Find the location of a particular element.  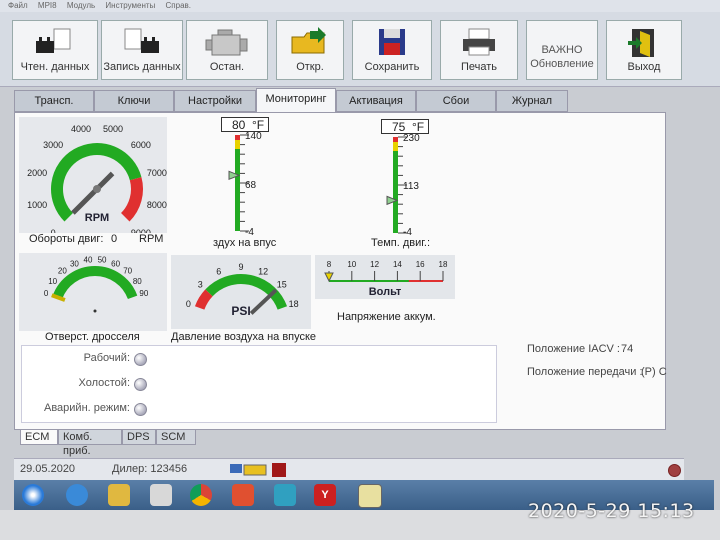

boost-tick-label: 6 is located at coordinates (218, 272).